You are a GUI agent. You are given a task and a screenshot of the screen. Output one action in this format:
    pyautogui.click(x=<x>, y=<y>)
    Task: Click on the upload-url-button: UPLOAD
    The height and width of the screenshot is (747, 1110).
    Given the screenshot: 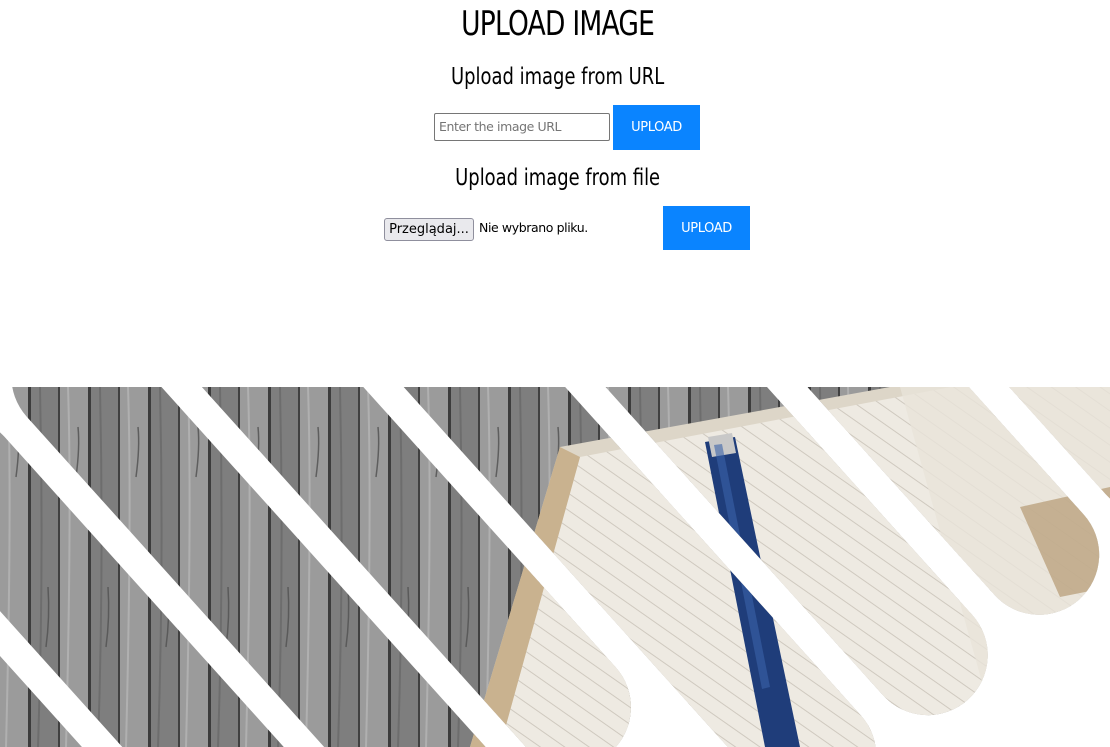 What is the action you would take?
    pyautogui.click(x=656, y=127)
    